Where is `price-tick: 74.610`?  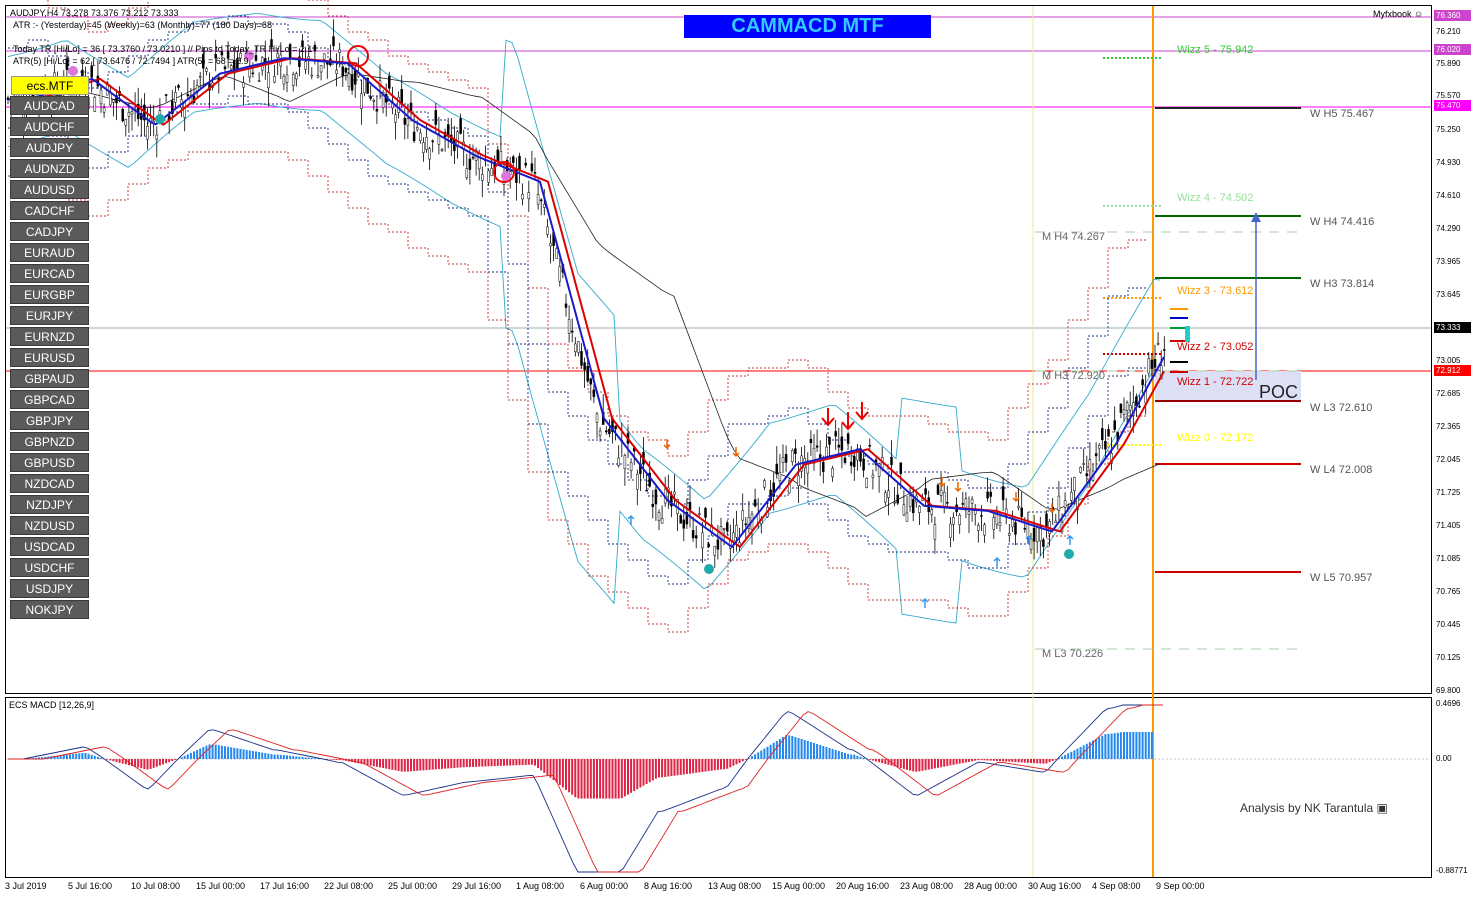
price-tick: 74.610 is located at coordinates (1448, 195).